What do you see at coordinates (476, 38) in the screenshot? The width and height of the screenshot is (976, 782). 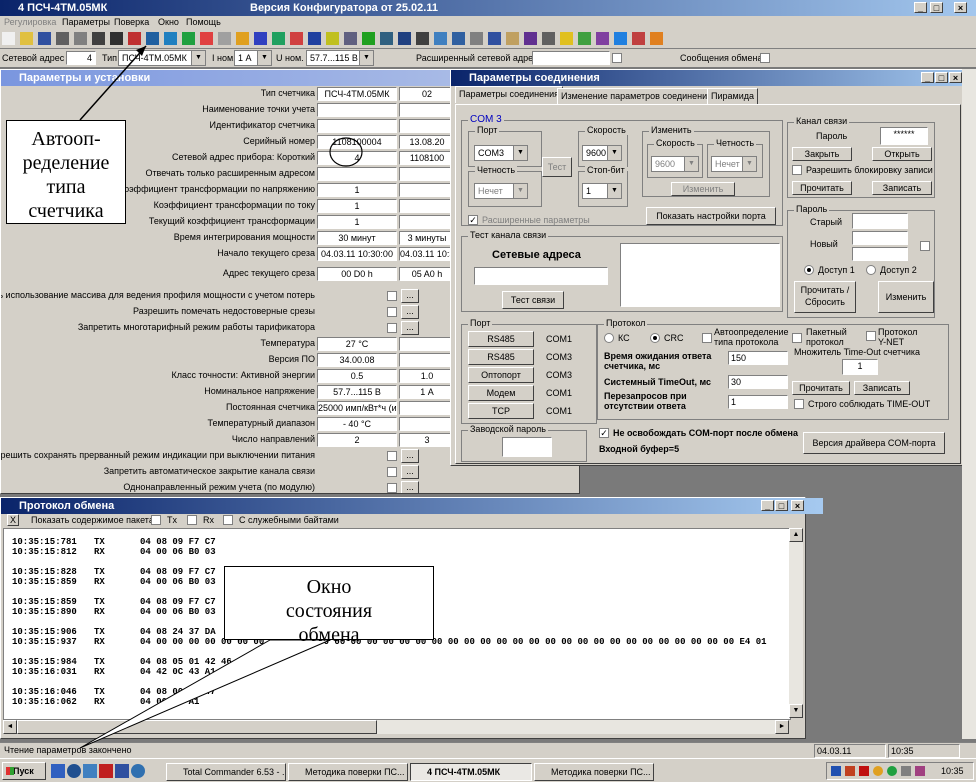 I see `triangle-icon` at bounding box center [476, 38].